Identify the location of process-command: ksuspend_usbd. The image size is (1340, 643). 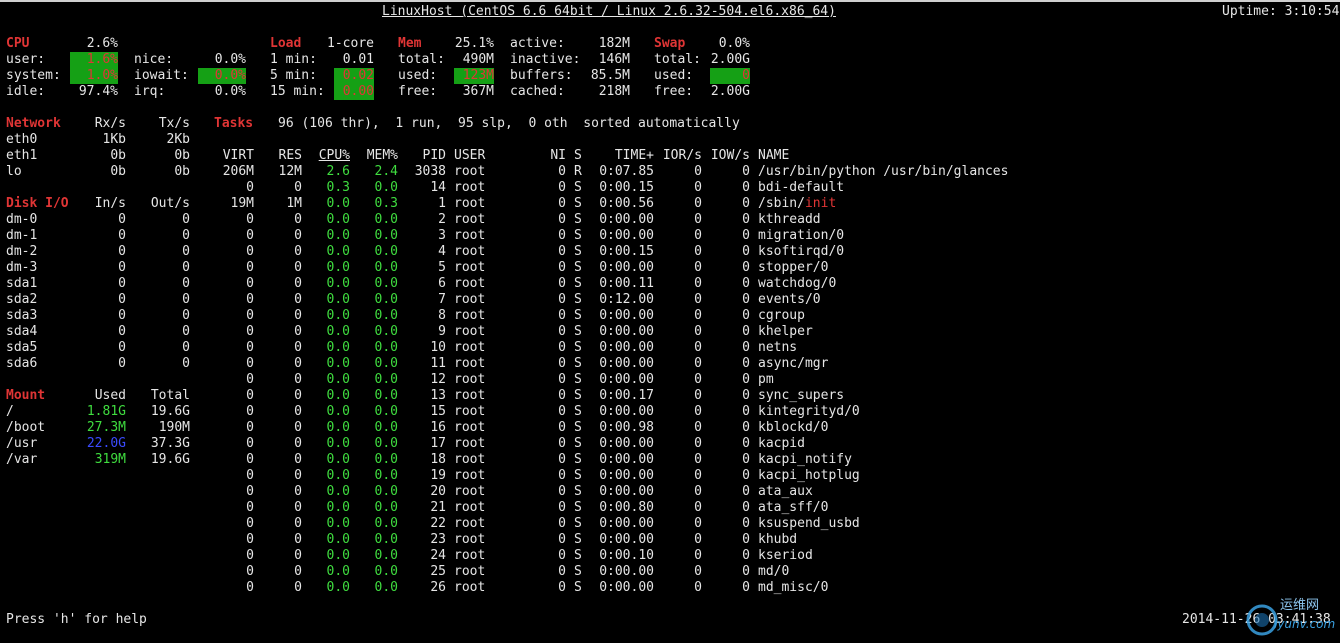
(809, 523).